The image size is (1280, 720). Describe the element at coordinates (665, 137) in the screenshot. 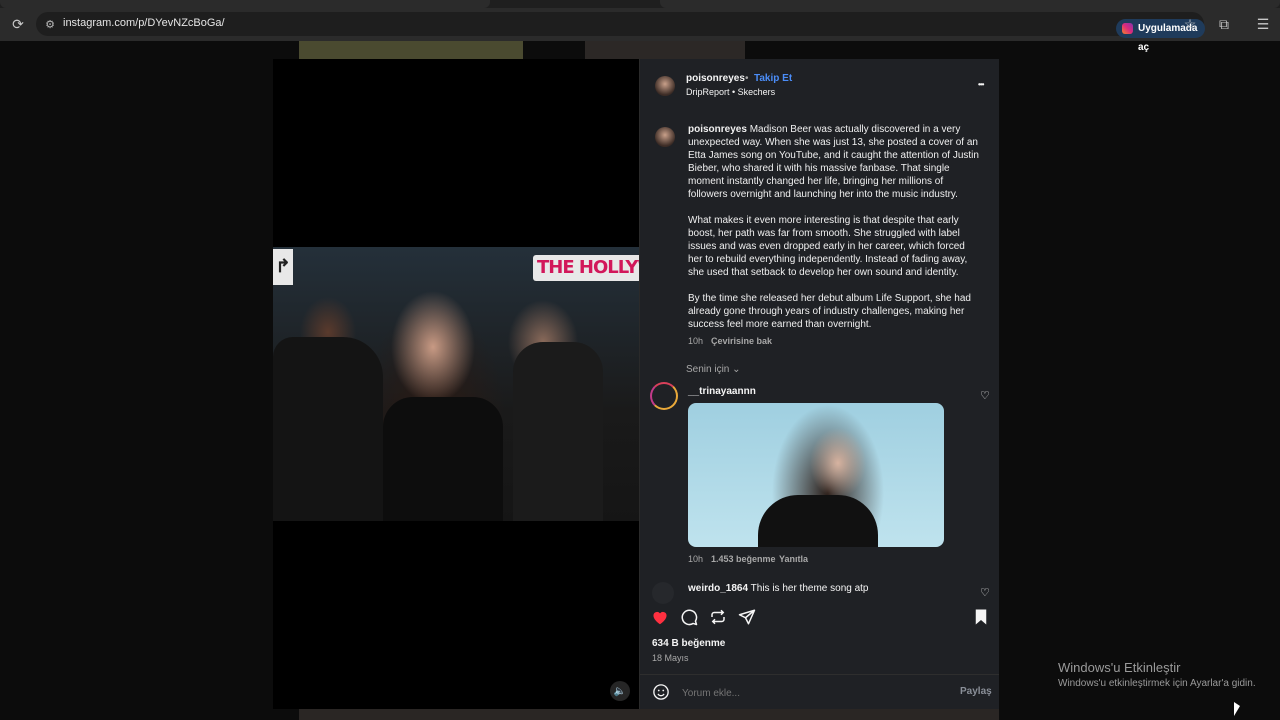

I see `caption-avatar` at that location.